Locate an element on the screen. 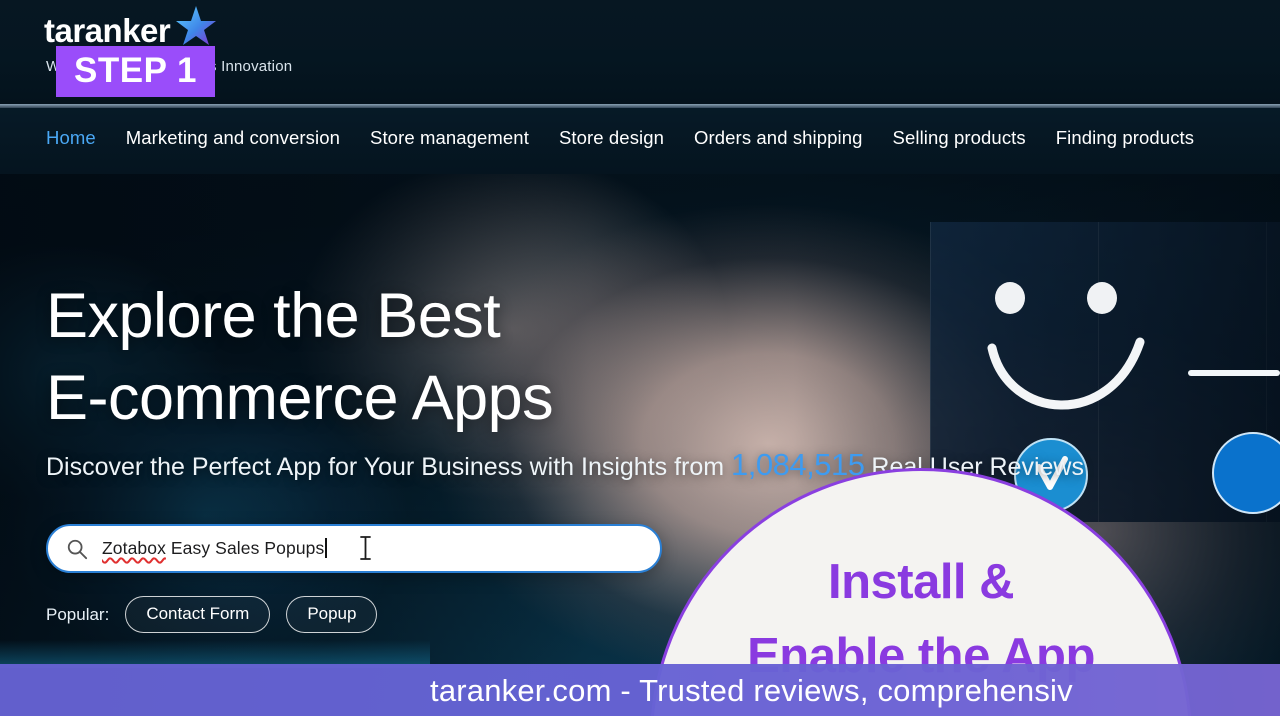 The height and width of the screenshot is (716, 1280). star-icon is located at coordinates (196, 25).